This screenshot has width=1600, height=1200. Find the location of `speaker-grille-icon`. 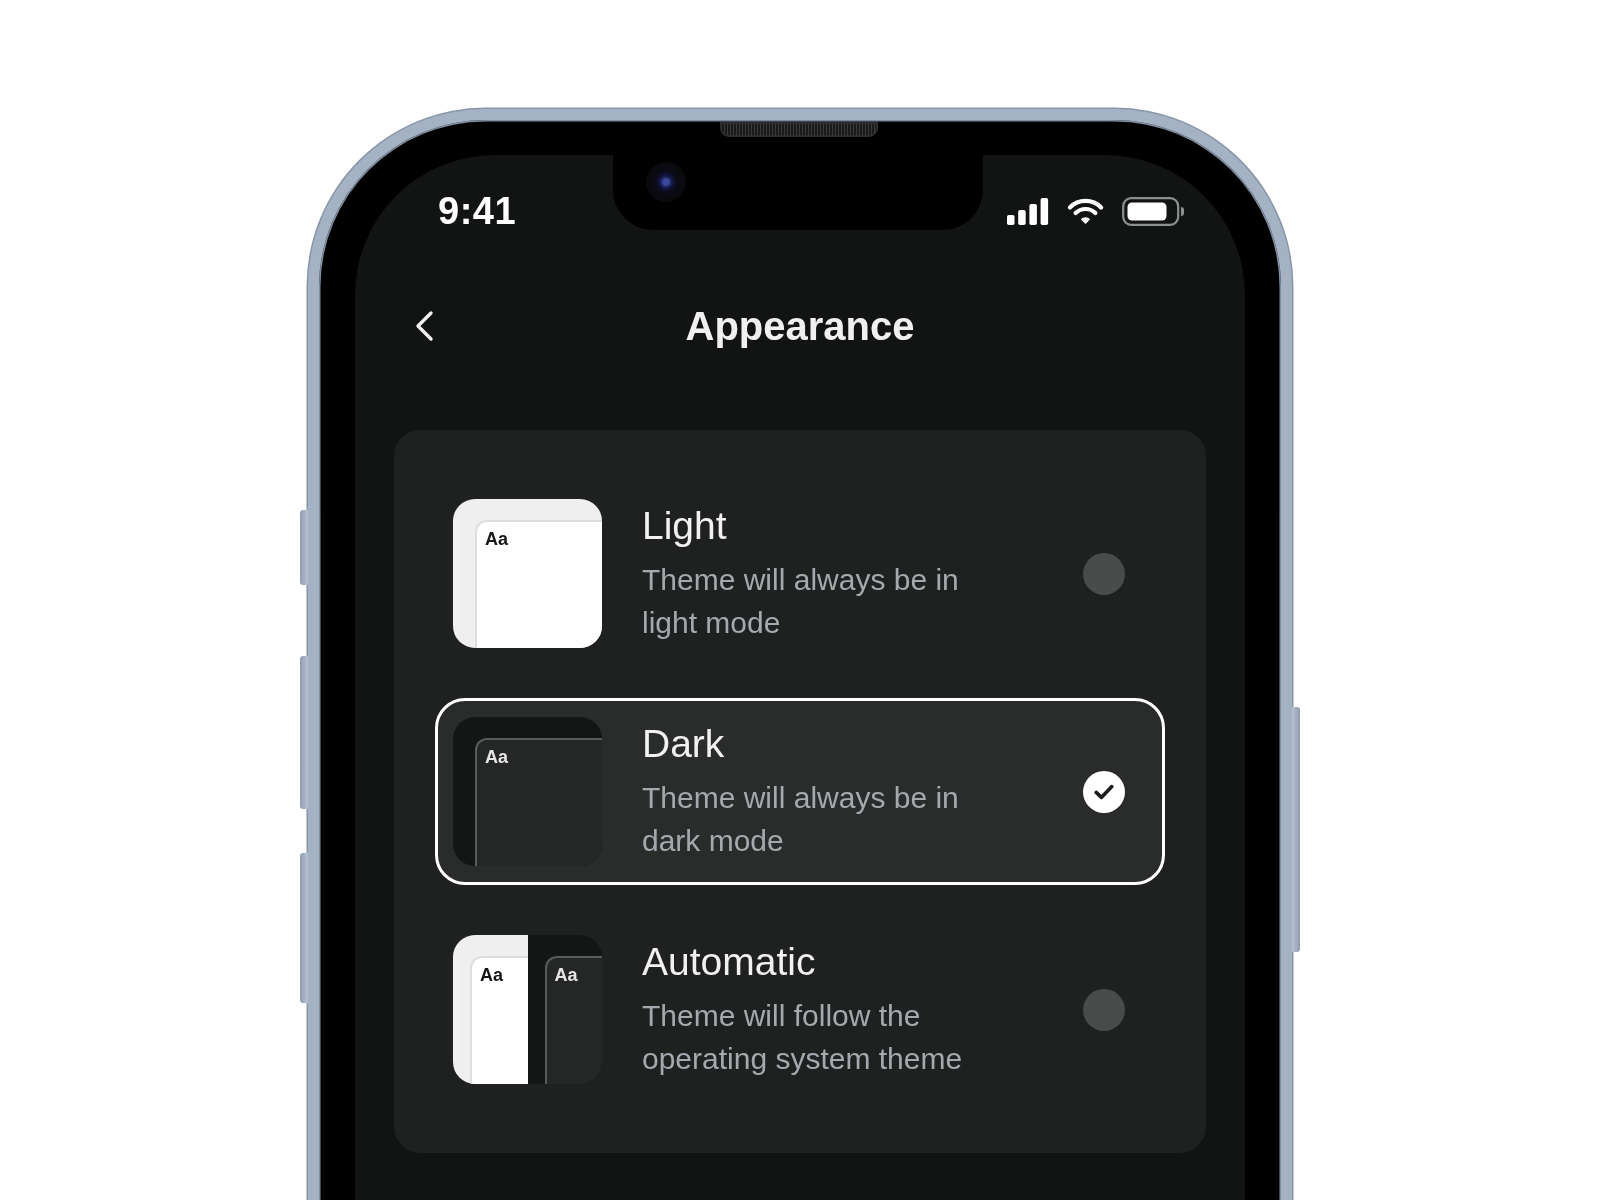

speaker-grille-icon is located at coordinates (799, 129).